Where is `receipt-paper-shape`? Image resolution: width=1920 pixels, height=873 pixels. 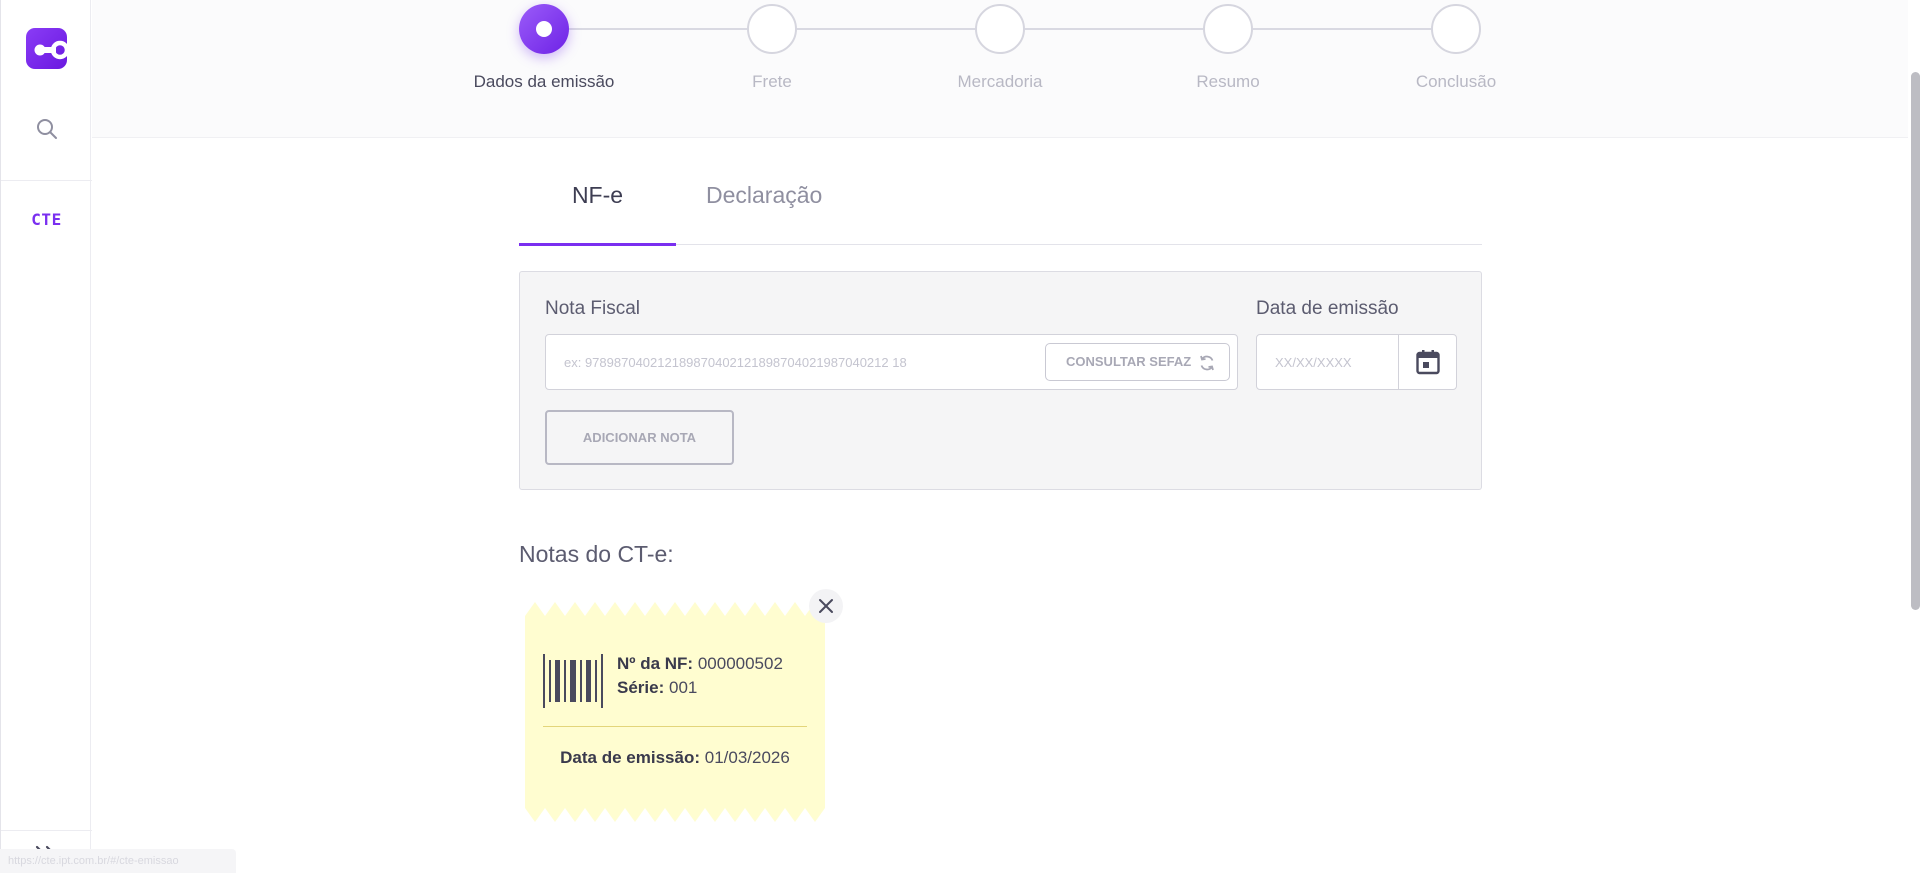
receipt-paper-shape is located at coordinates (675, 712).